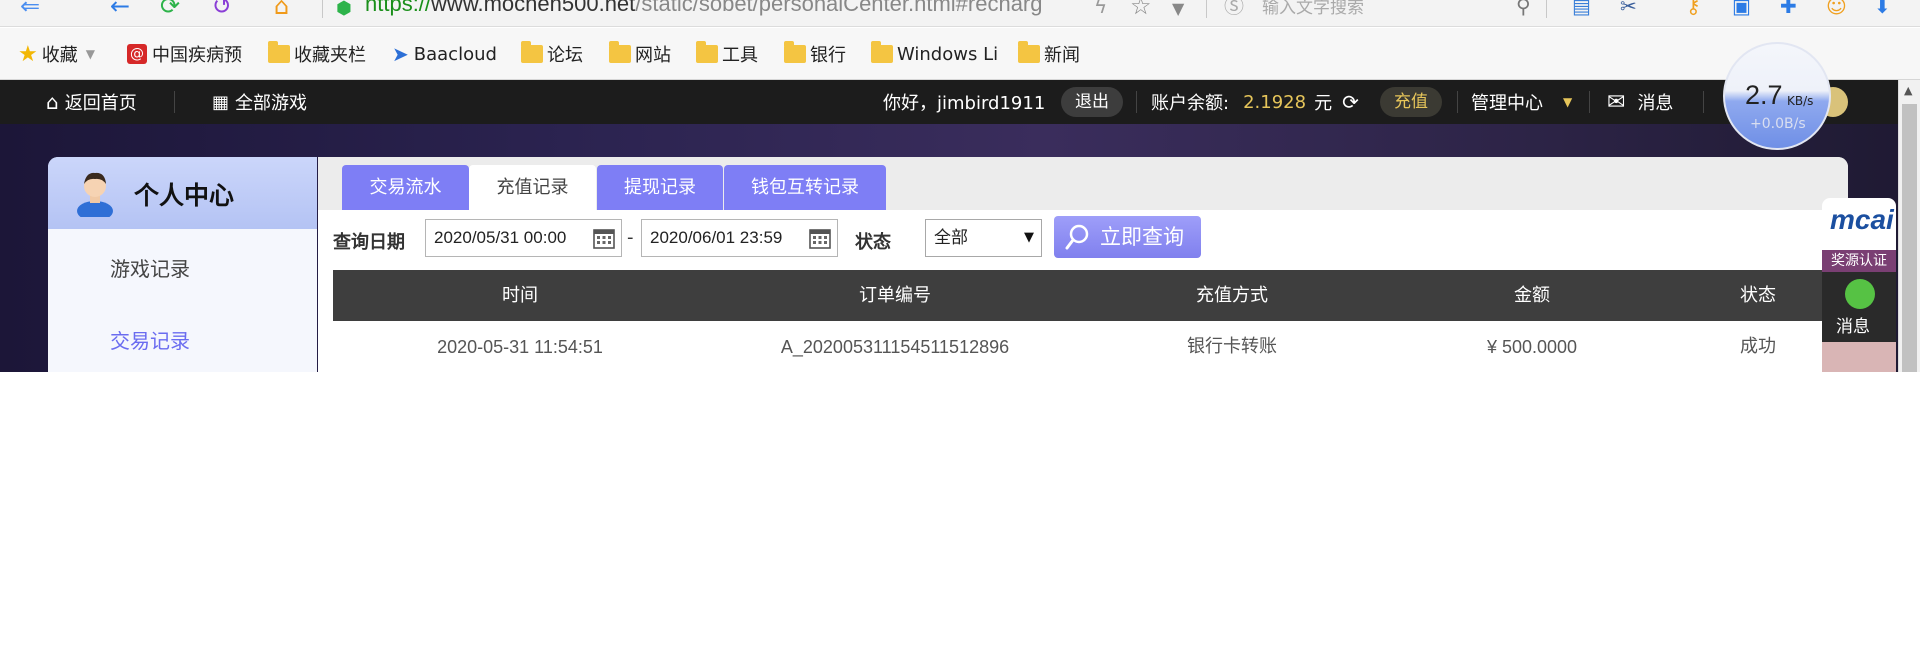 The width and height of the screenshot is (1920, 648). What do you see at coordinates (120, 9) in the screenshot?
I see `back-icon: ←` at bounding box center [120, 9].